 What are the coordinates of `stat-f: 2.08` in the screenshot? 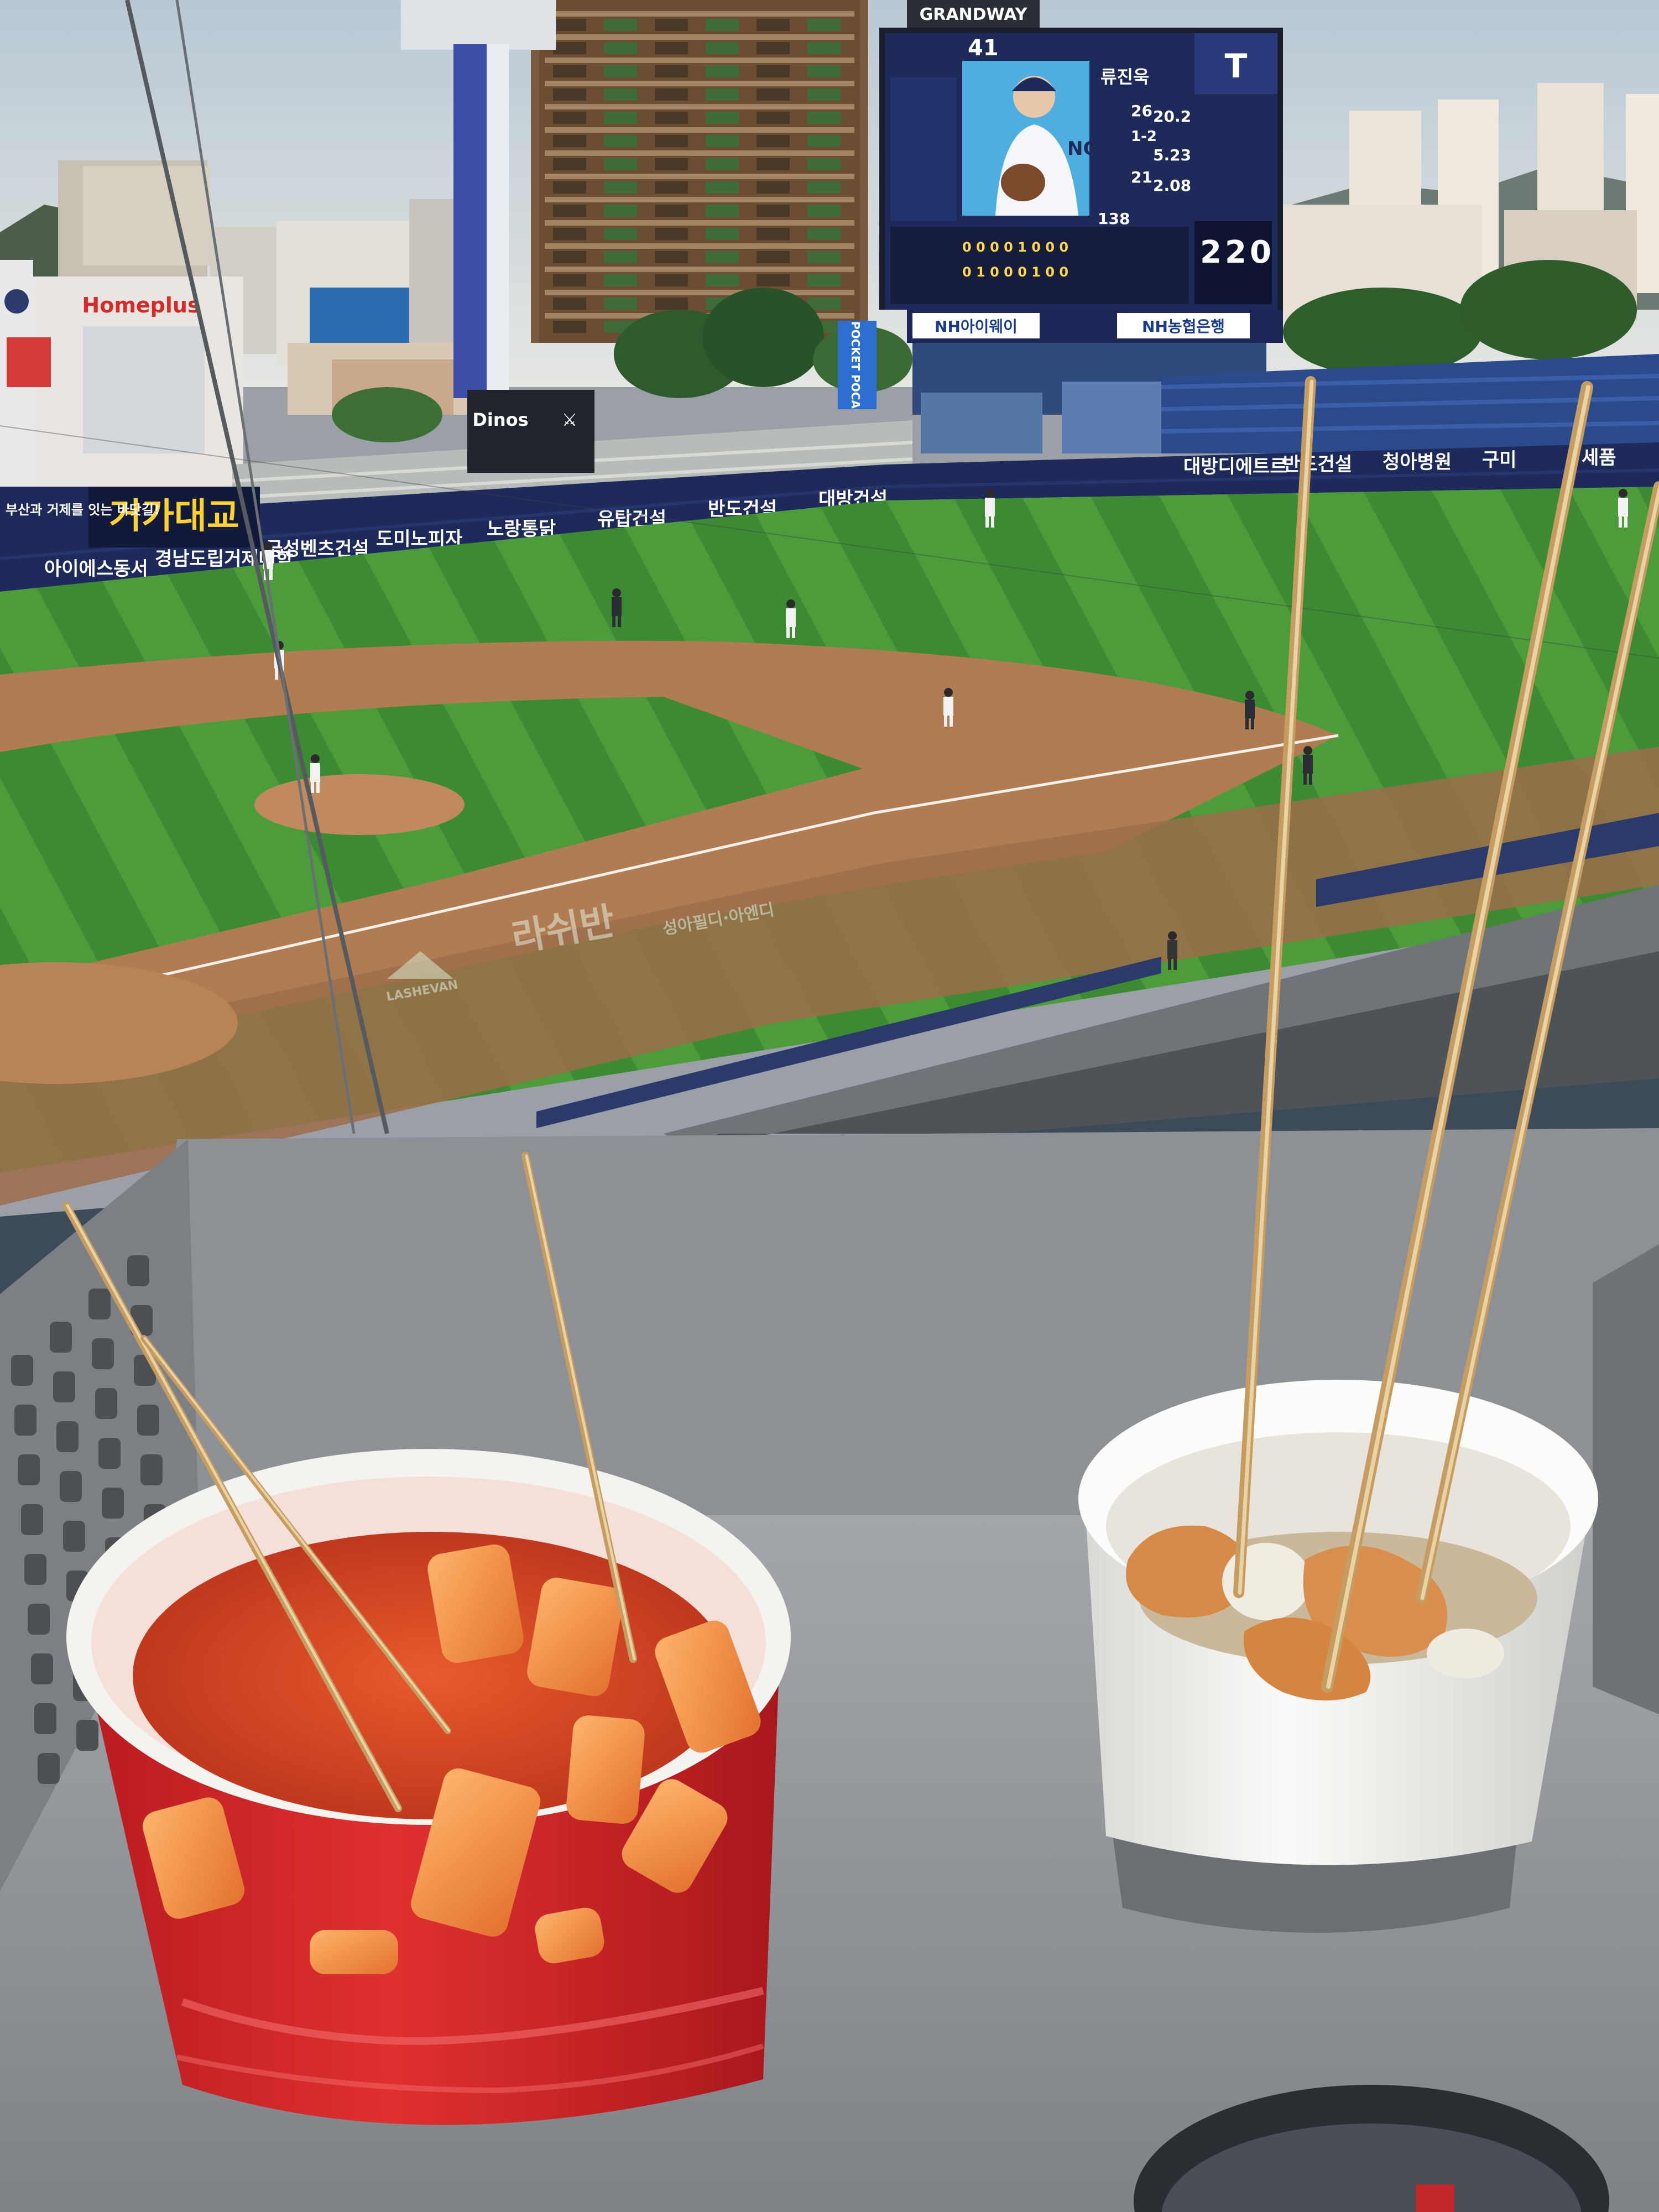 It's located at (1172, 185).